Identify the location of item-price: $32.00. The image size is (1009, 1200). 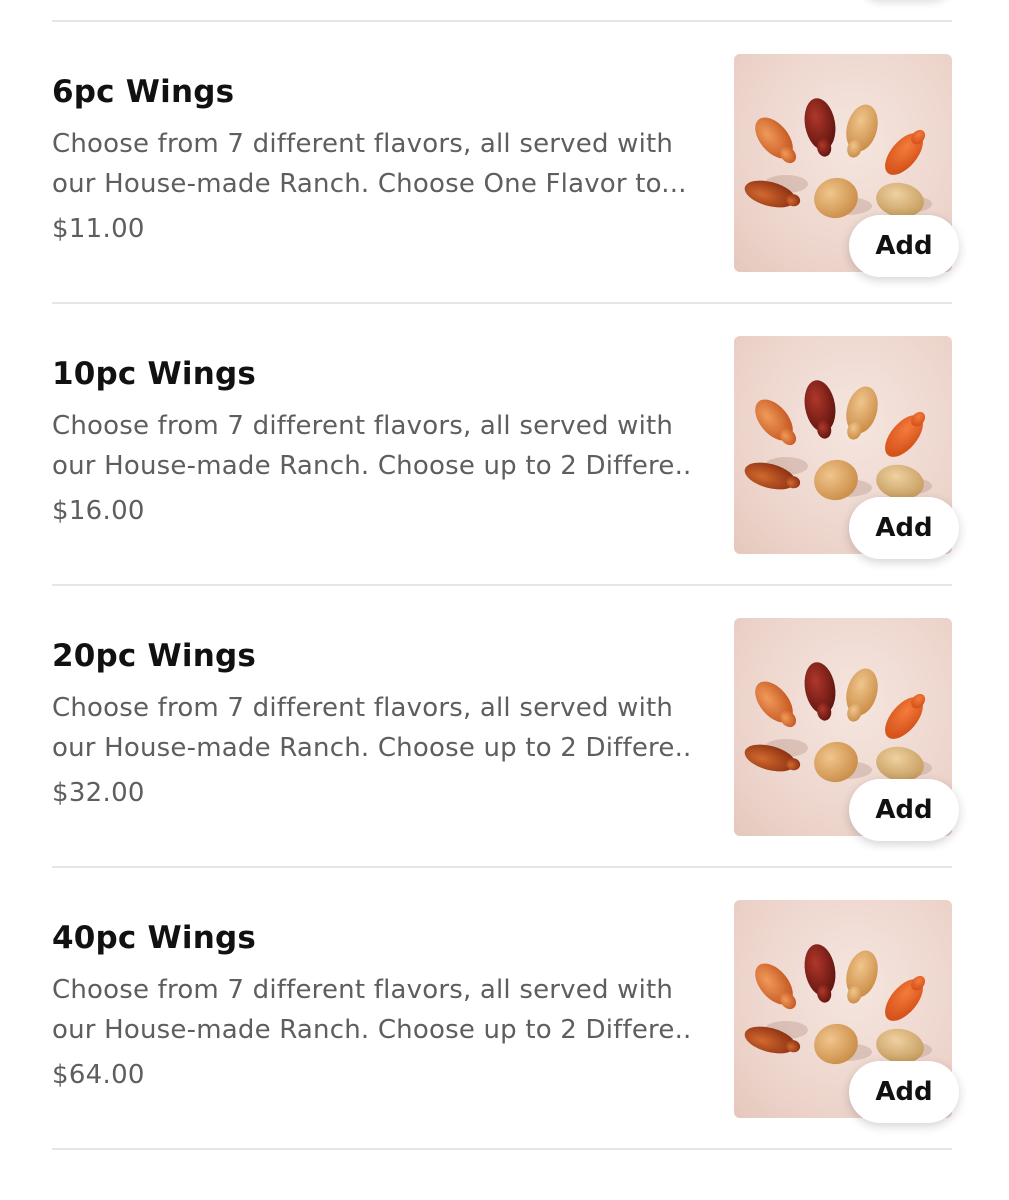
(98, 793).